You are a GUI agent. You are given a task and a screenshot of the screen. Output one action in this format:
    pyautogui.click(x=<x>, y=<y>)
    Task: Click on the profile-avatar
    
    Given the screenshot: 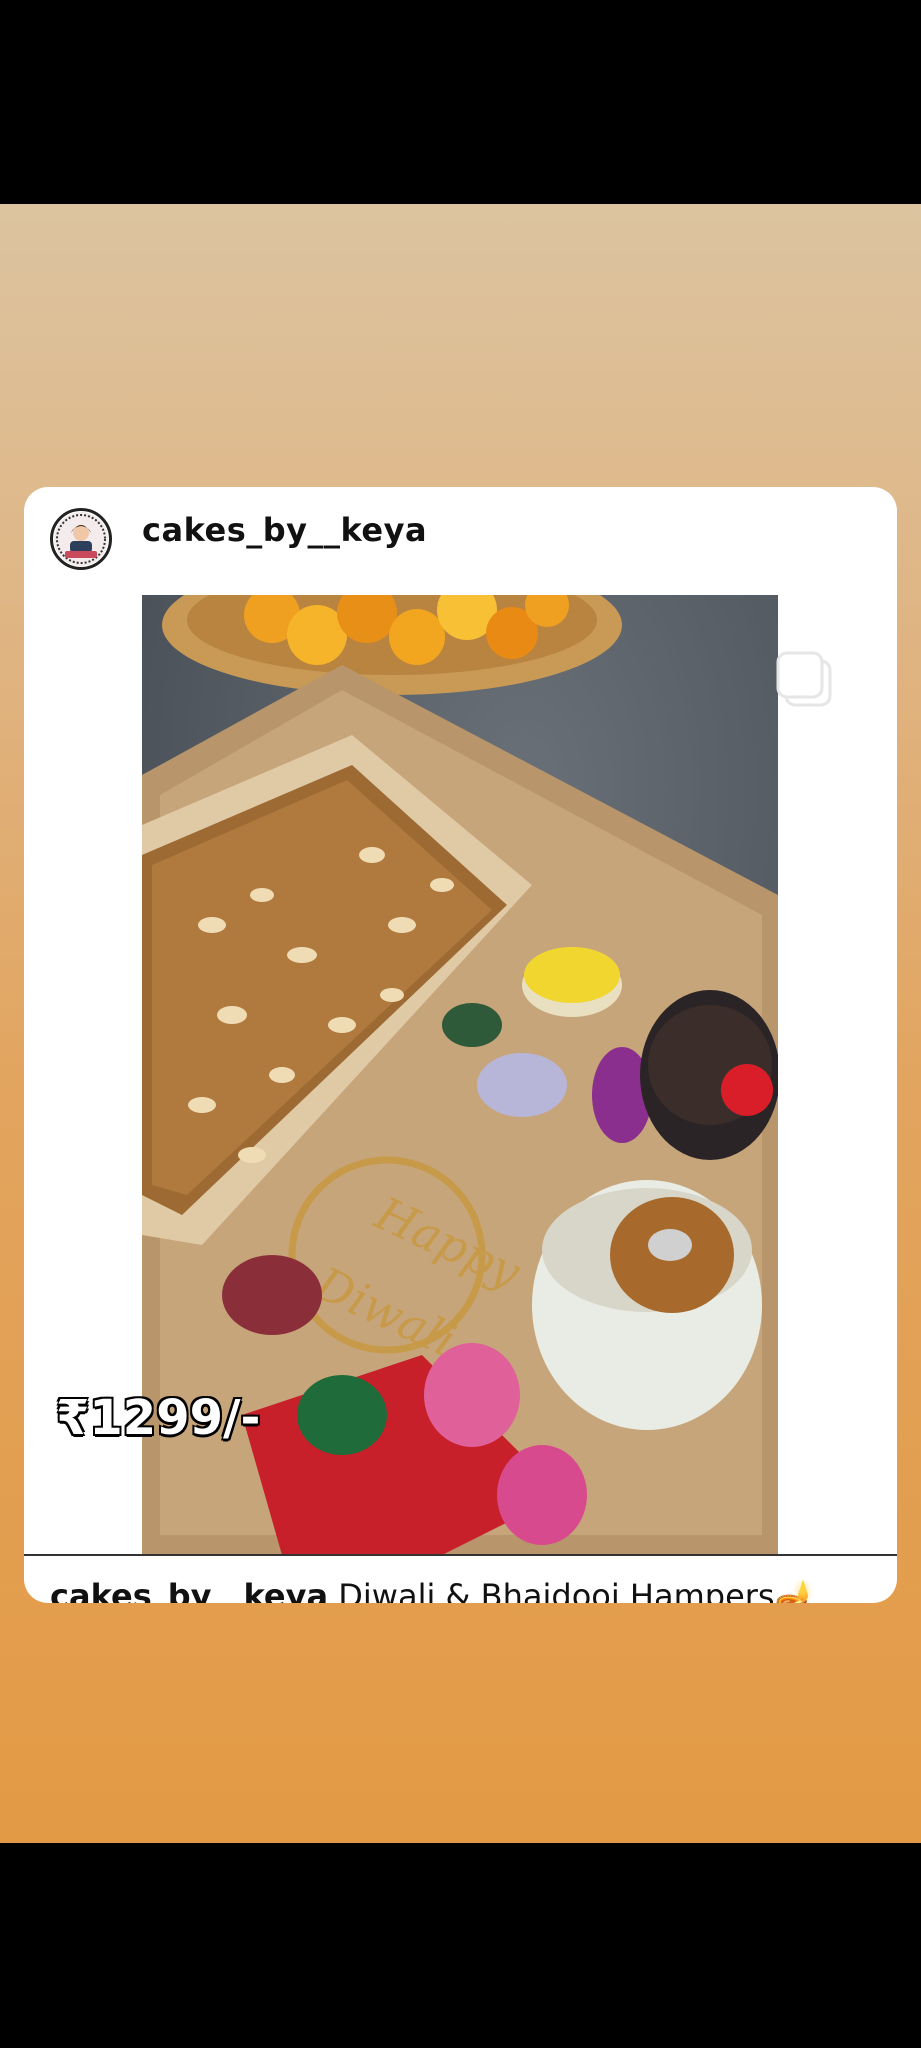 What is the action you would take?
    pyautogui.click(x=81, y=539)
    